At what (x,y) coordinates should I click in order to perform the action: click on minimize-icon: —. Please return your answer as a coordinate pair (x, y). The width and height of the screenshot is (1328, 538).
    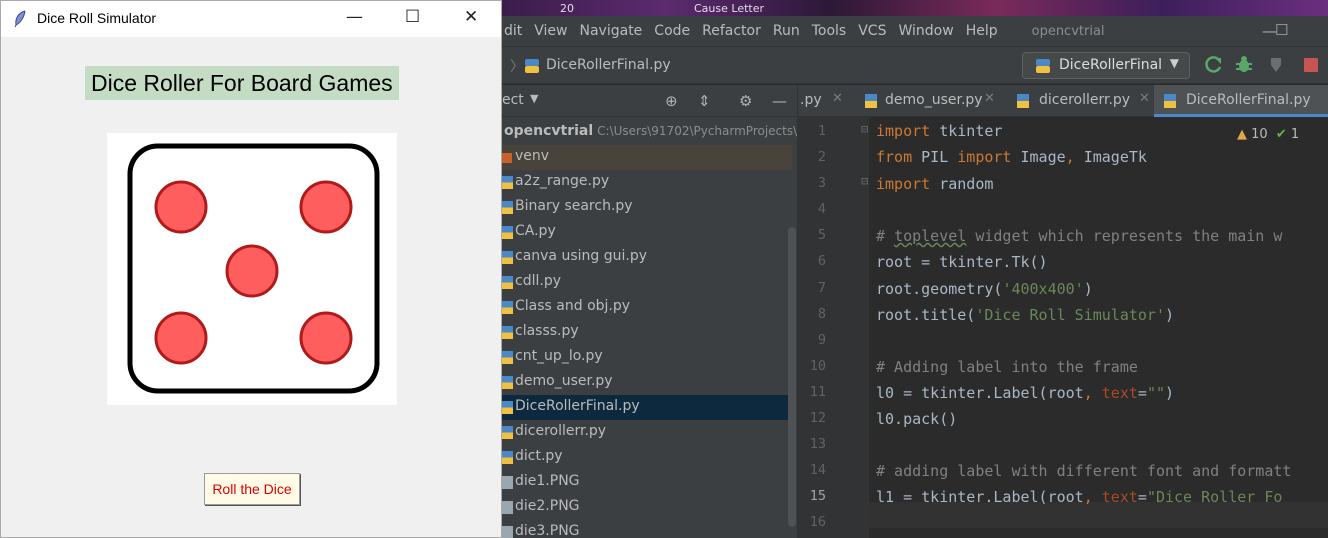
    Looking at the image, I should click on (354, 17).